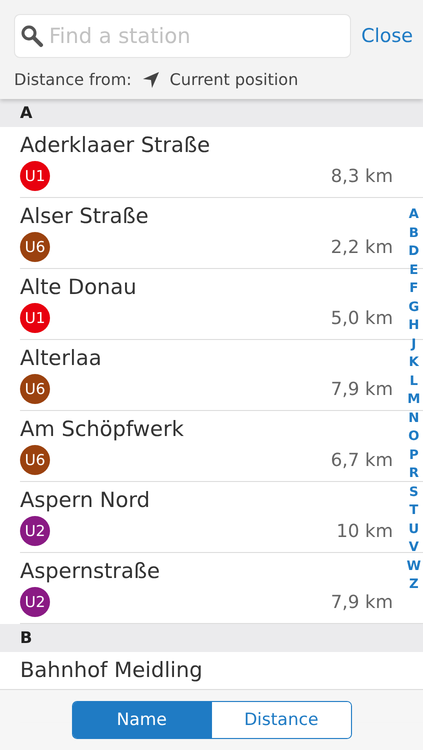 The height and width of the screenshot is (750, 423). What do you see at coordinates (414, 585) in the screenshot?
I see `index-letter: Z` at bounding box center [414, 585].